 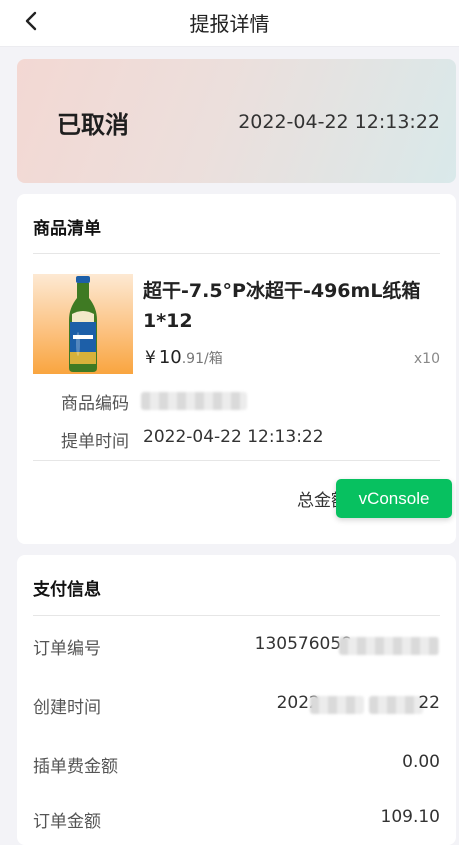 What do you see at coordinates (213, 359) in the screenshot?
I see `price-unit: /箱` at bounding box center [213, 359].